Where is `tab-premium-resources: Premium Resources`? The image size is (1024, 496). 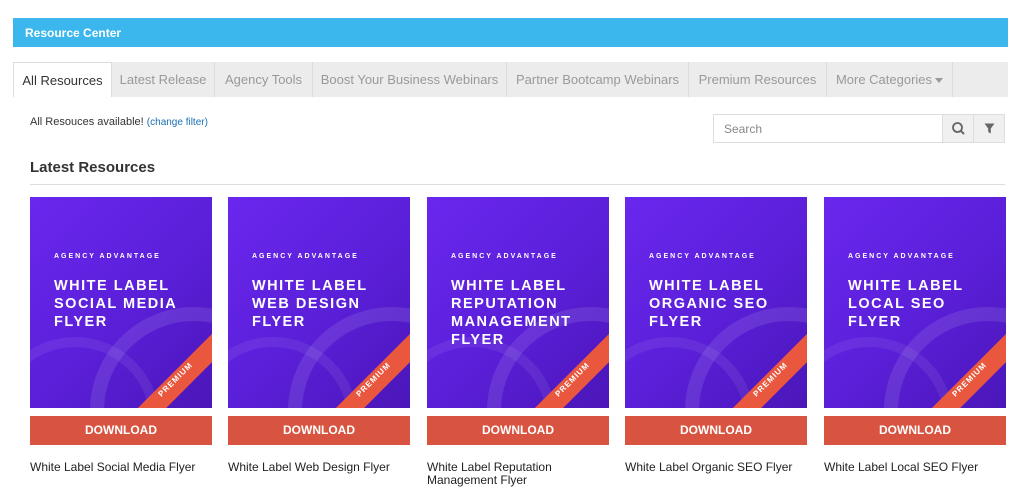
tab-premium-resources: Premium Resources is located at coordinates (758, 79).